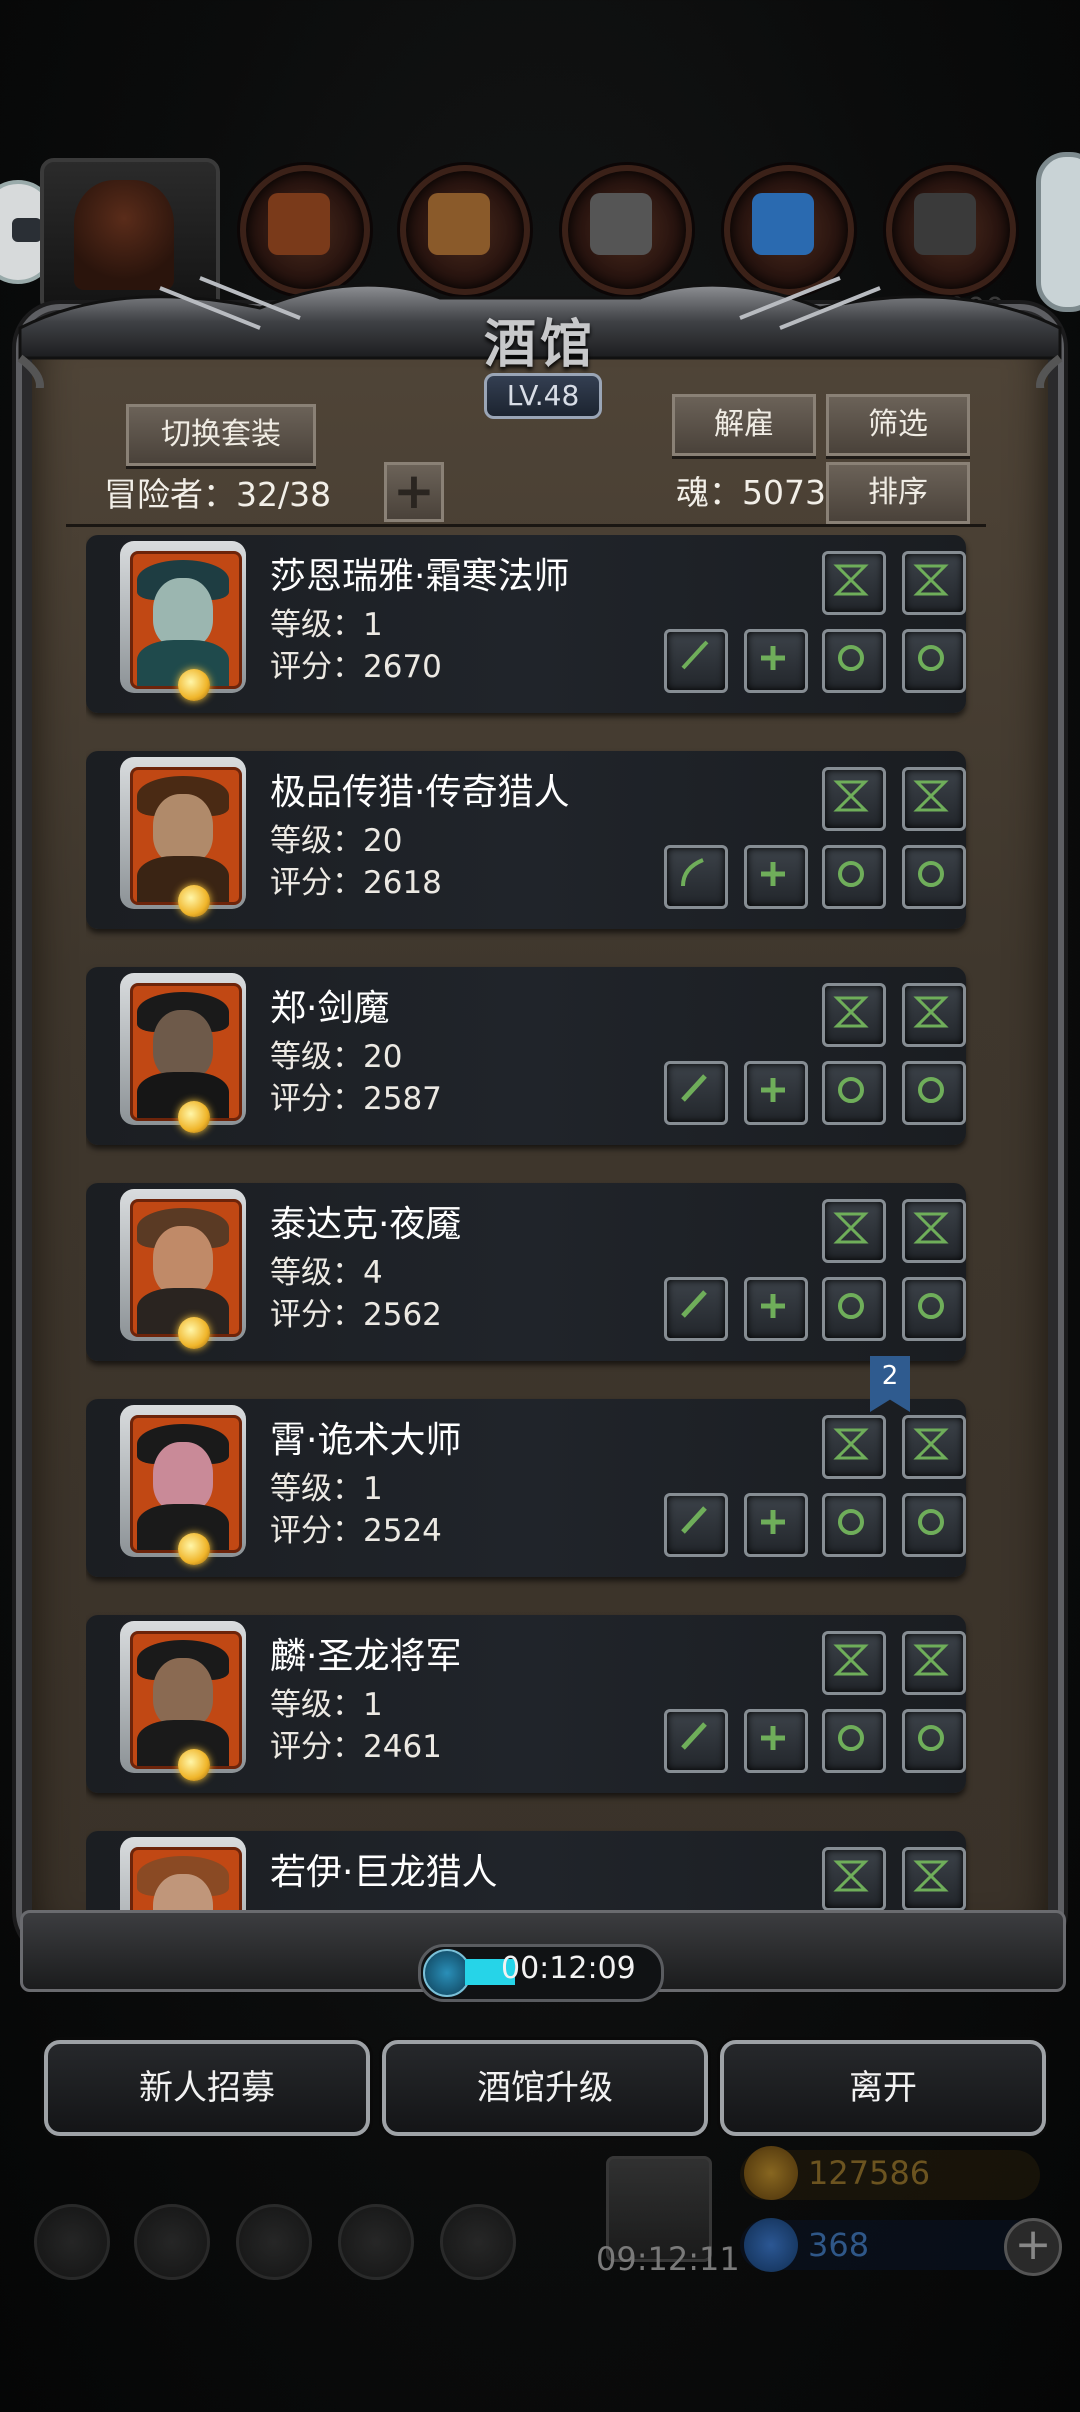 The height and width of the screenshot is (2412, 1080). What do you see at coordinates (366, 1656) in the screenshot?
I see `hero-name: 麟·圣龙将军` at bounding box center [366, 1656].